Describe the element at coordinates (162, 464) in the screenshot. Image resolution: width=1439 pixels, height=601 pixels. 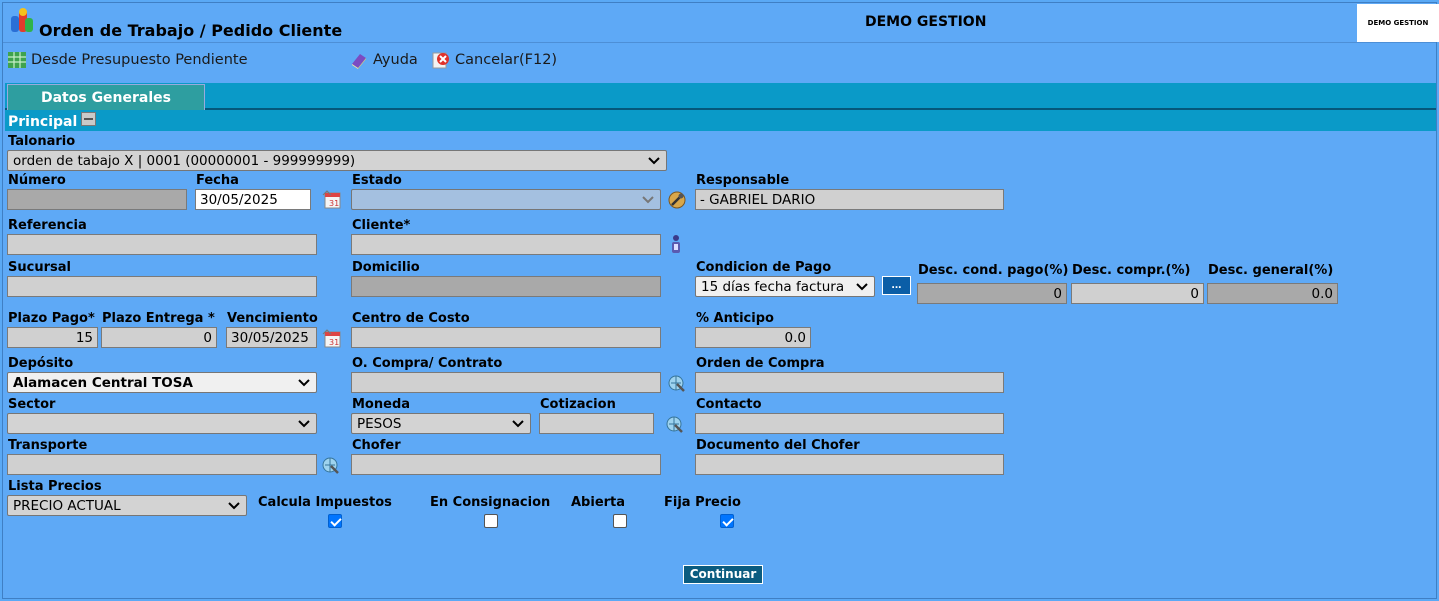
I see `transporte-field` at that location.